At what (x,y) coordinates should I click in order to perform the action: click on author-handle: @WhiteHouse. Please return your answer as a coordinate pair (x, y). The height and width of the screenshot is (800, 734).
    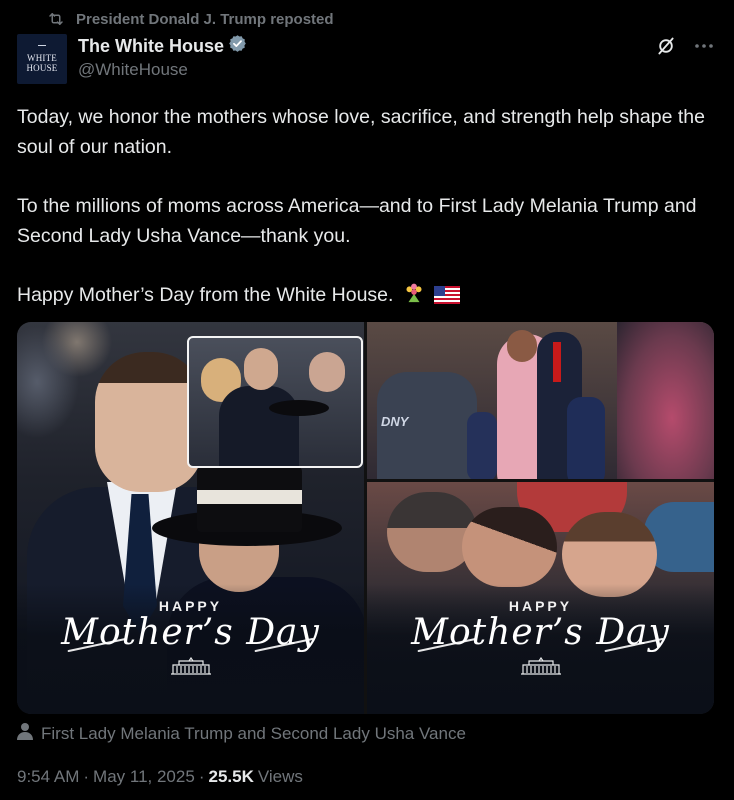
    Looking at the image, I should click on (162, 70).